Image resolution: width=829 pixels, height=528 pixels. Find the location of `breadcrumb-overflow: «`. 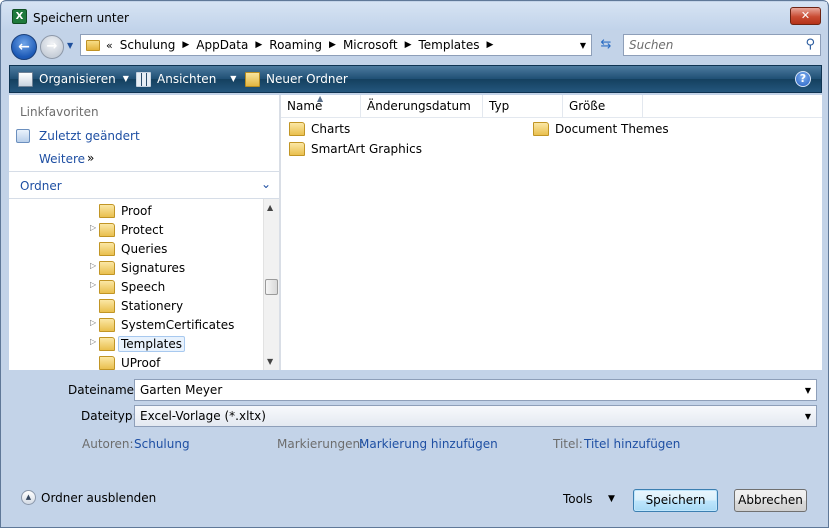

breadcrumb-overflow: « is located at coordinates (109, 45).